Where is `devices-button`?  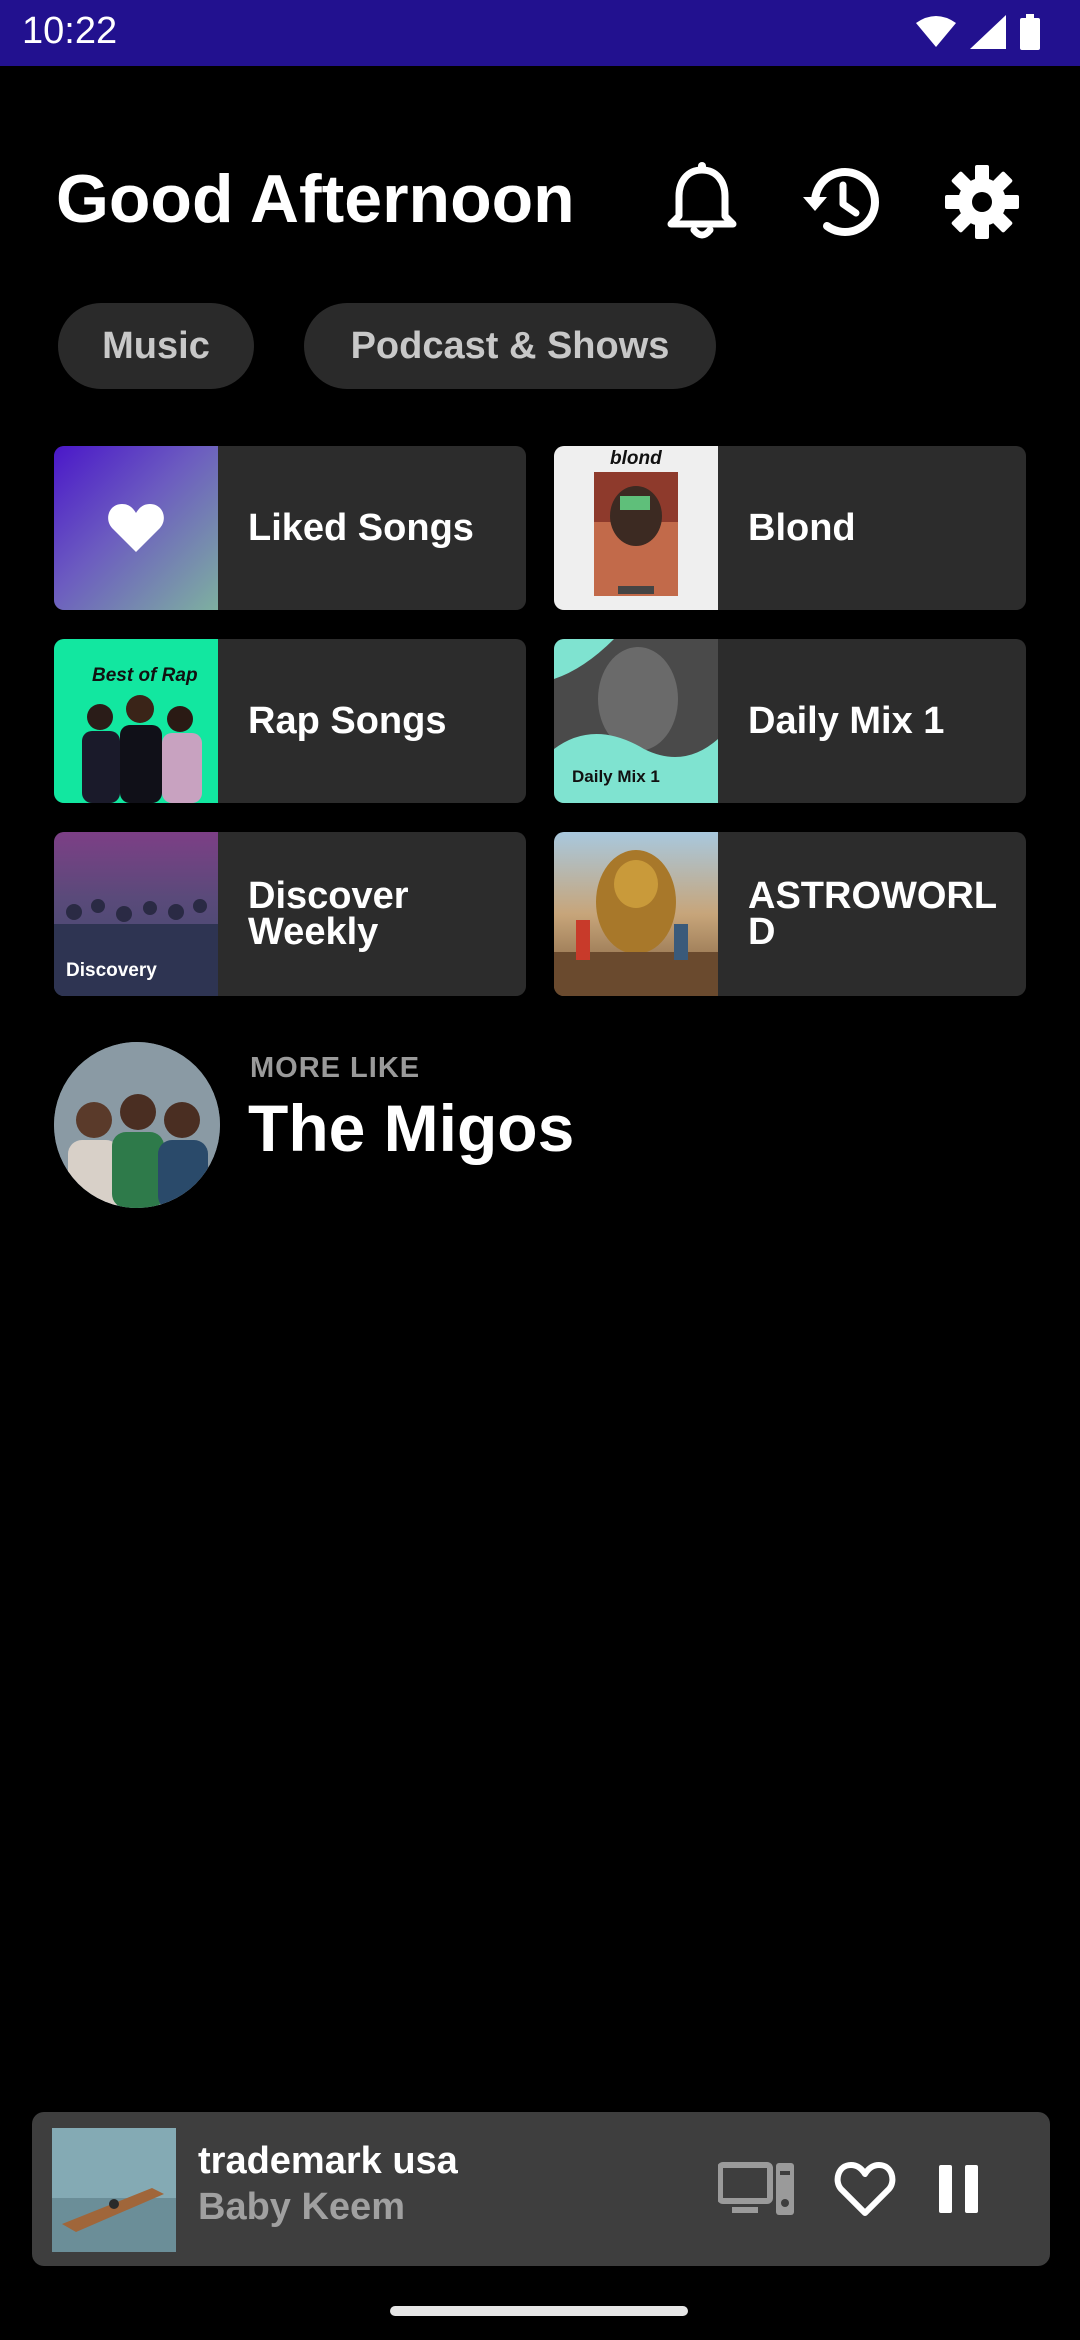 devices-button is located at coordinates (757, 2189).